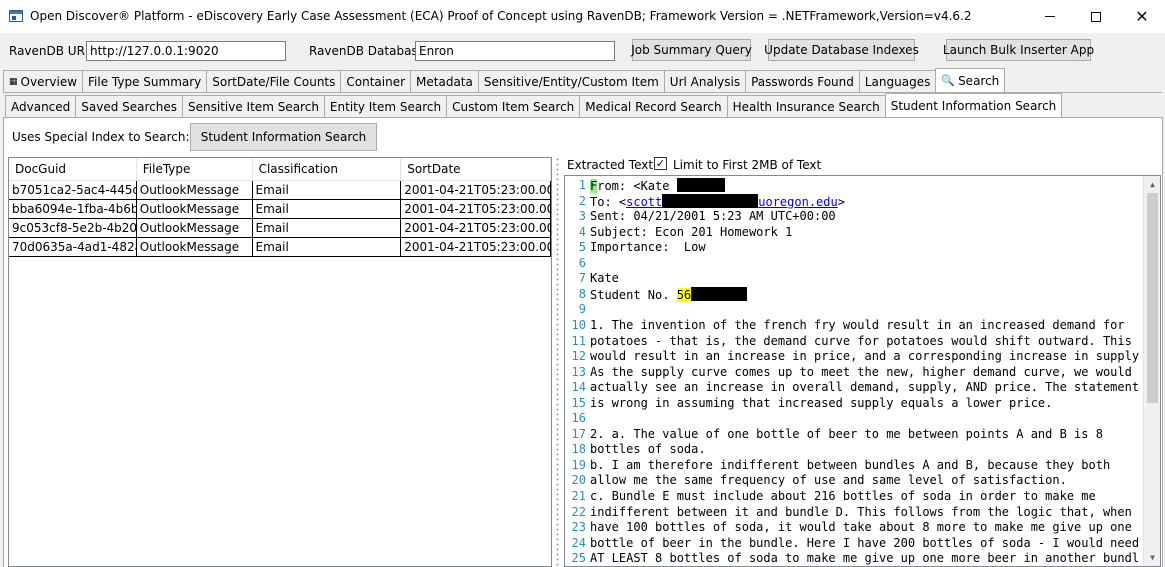  What do you see at coordinates (253, 106) in the screenshot?
I see `tab-sensitive-item-search: Sensitive Item Search` at bounding box center [253, 106].